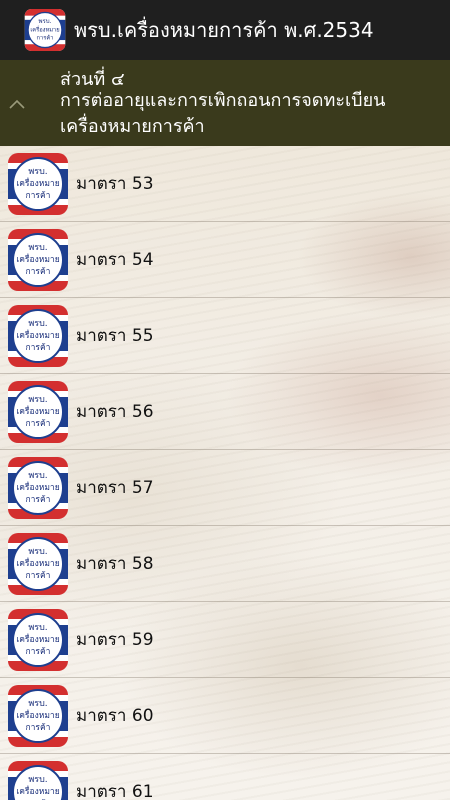 The width and height of the screenshot is (450, 800). I want to click on list-item-label: มาตรา 61, so click(115, 791).